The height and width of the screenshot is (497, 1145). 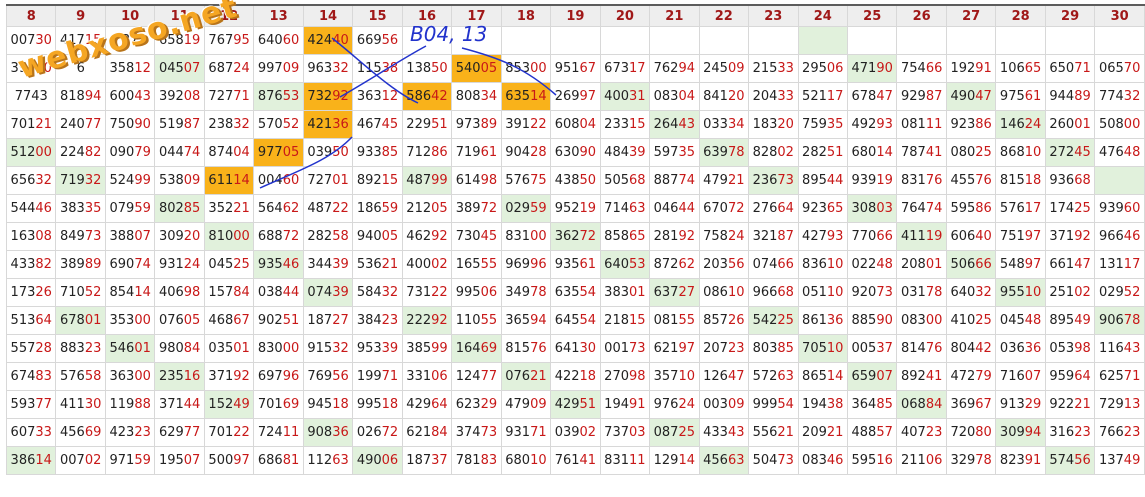 I want to click on result-cell: 51364, so click(x=31, y=320).